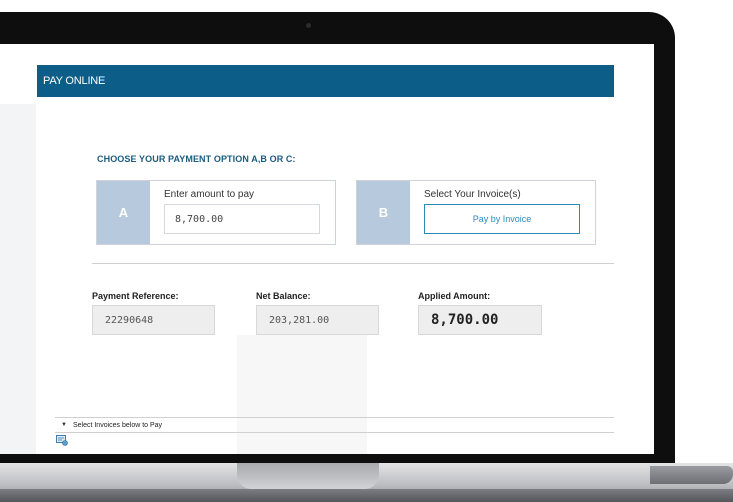 The image size is (733, 502). What do you see at coordinates (383, 212) in the screenshot?
I see `option-b-letter: B` at bounding box center [383, 212].